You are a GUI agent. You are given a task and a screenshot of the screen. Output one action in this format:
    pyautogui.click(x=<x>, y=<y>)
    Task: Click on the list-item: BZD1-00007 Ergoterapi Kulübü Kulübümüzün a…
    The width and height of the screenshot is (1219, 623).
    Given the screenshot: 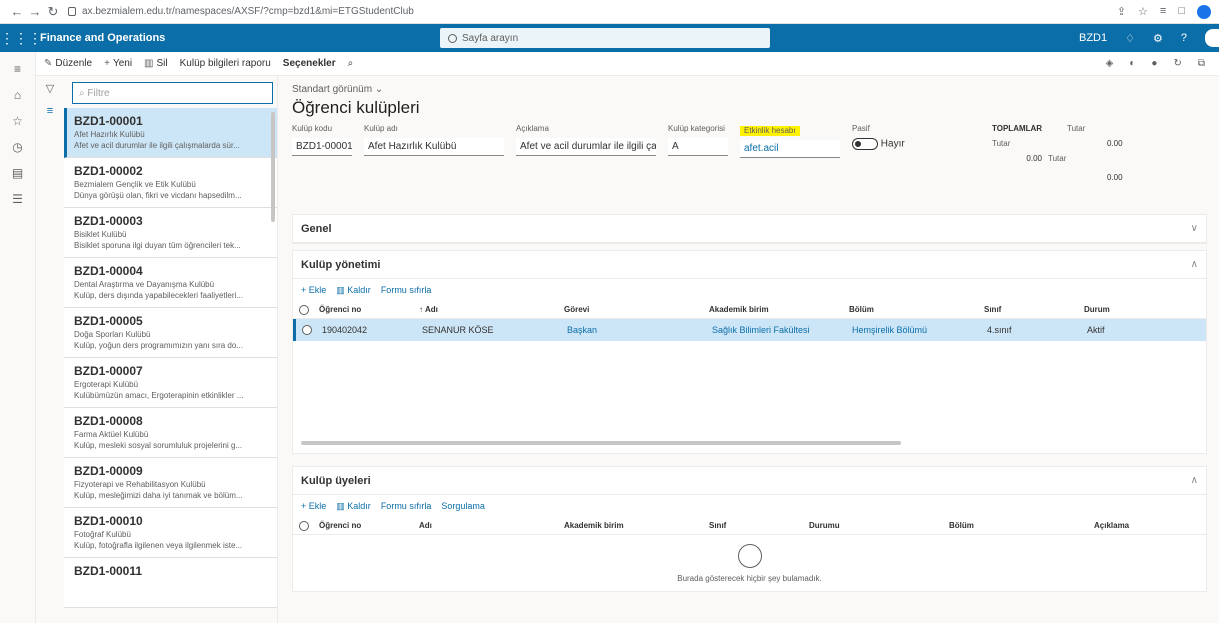 What is the action you would take?
    pyautogui.click(x=170, y=383)
    